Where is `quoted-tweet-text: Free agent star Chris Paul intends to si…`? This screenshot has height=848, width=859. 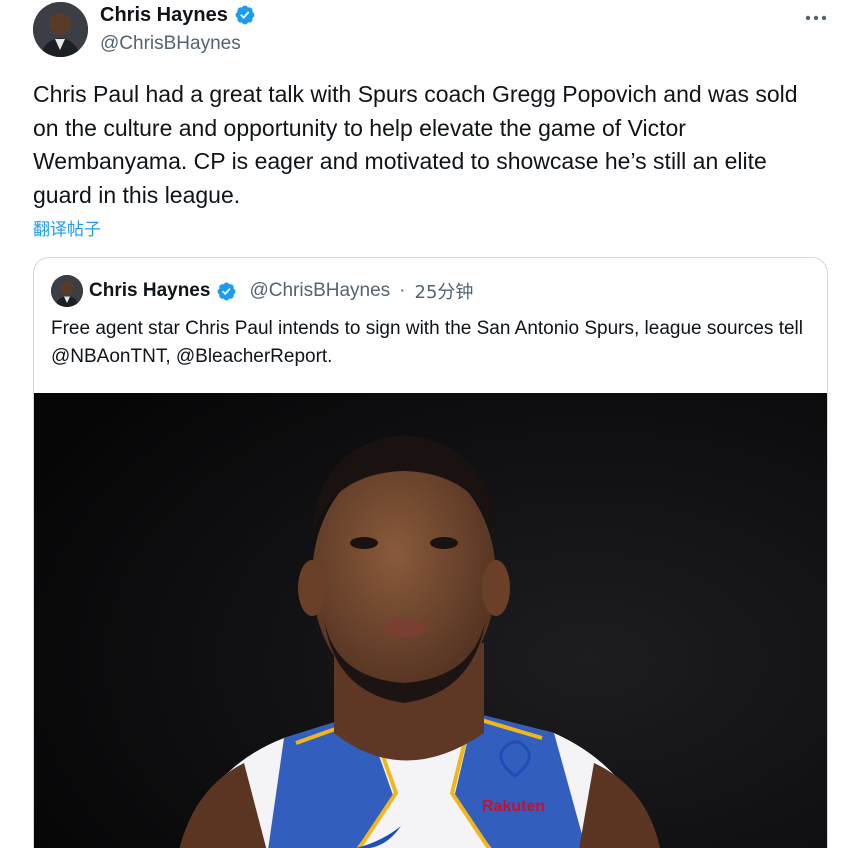
quoted-tweet-text: Free agent star Chris Paul intends to si… is located at coordinates (427, 342).